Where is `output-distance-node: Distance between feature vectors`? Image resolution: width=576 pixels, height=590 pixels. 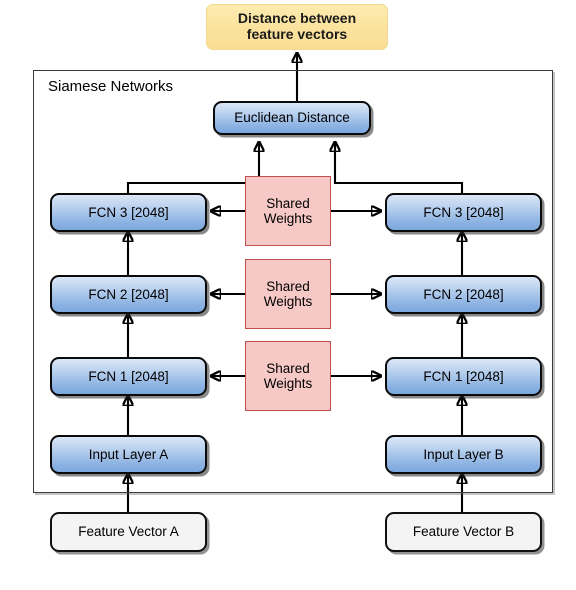
output-distance-node: Distance between feature vectors is located at coordinates (297, 27).